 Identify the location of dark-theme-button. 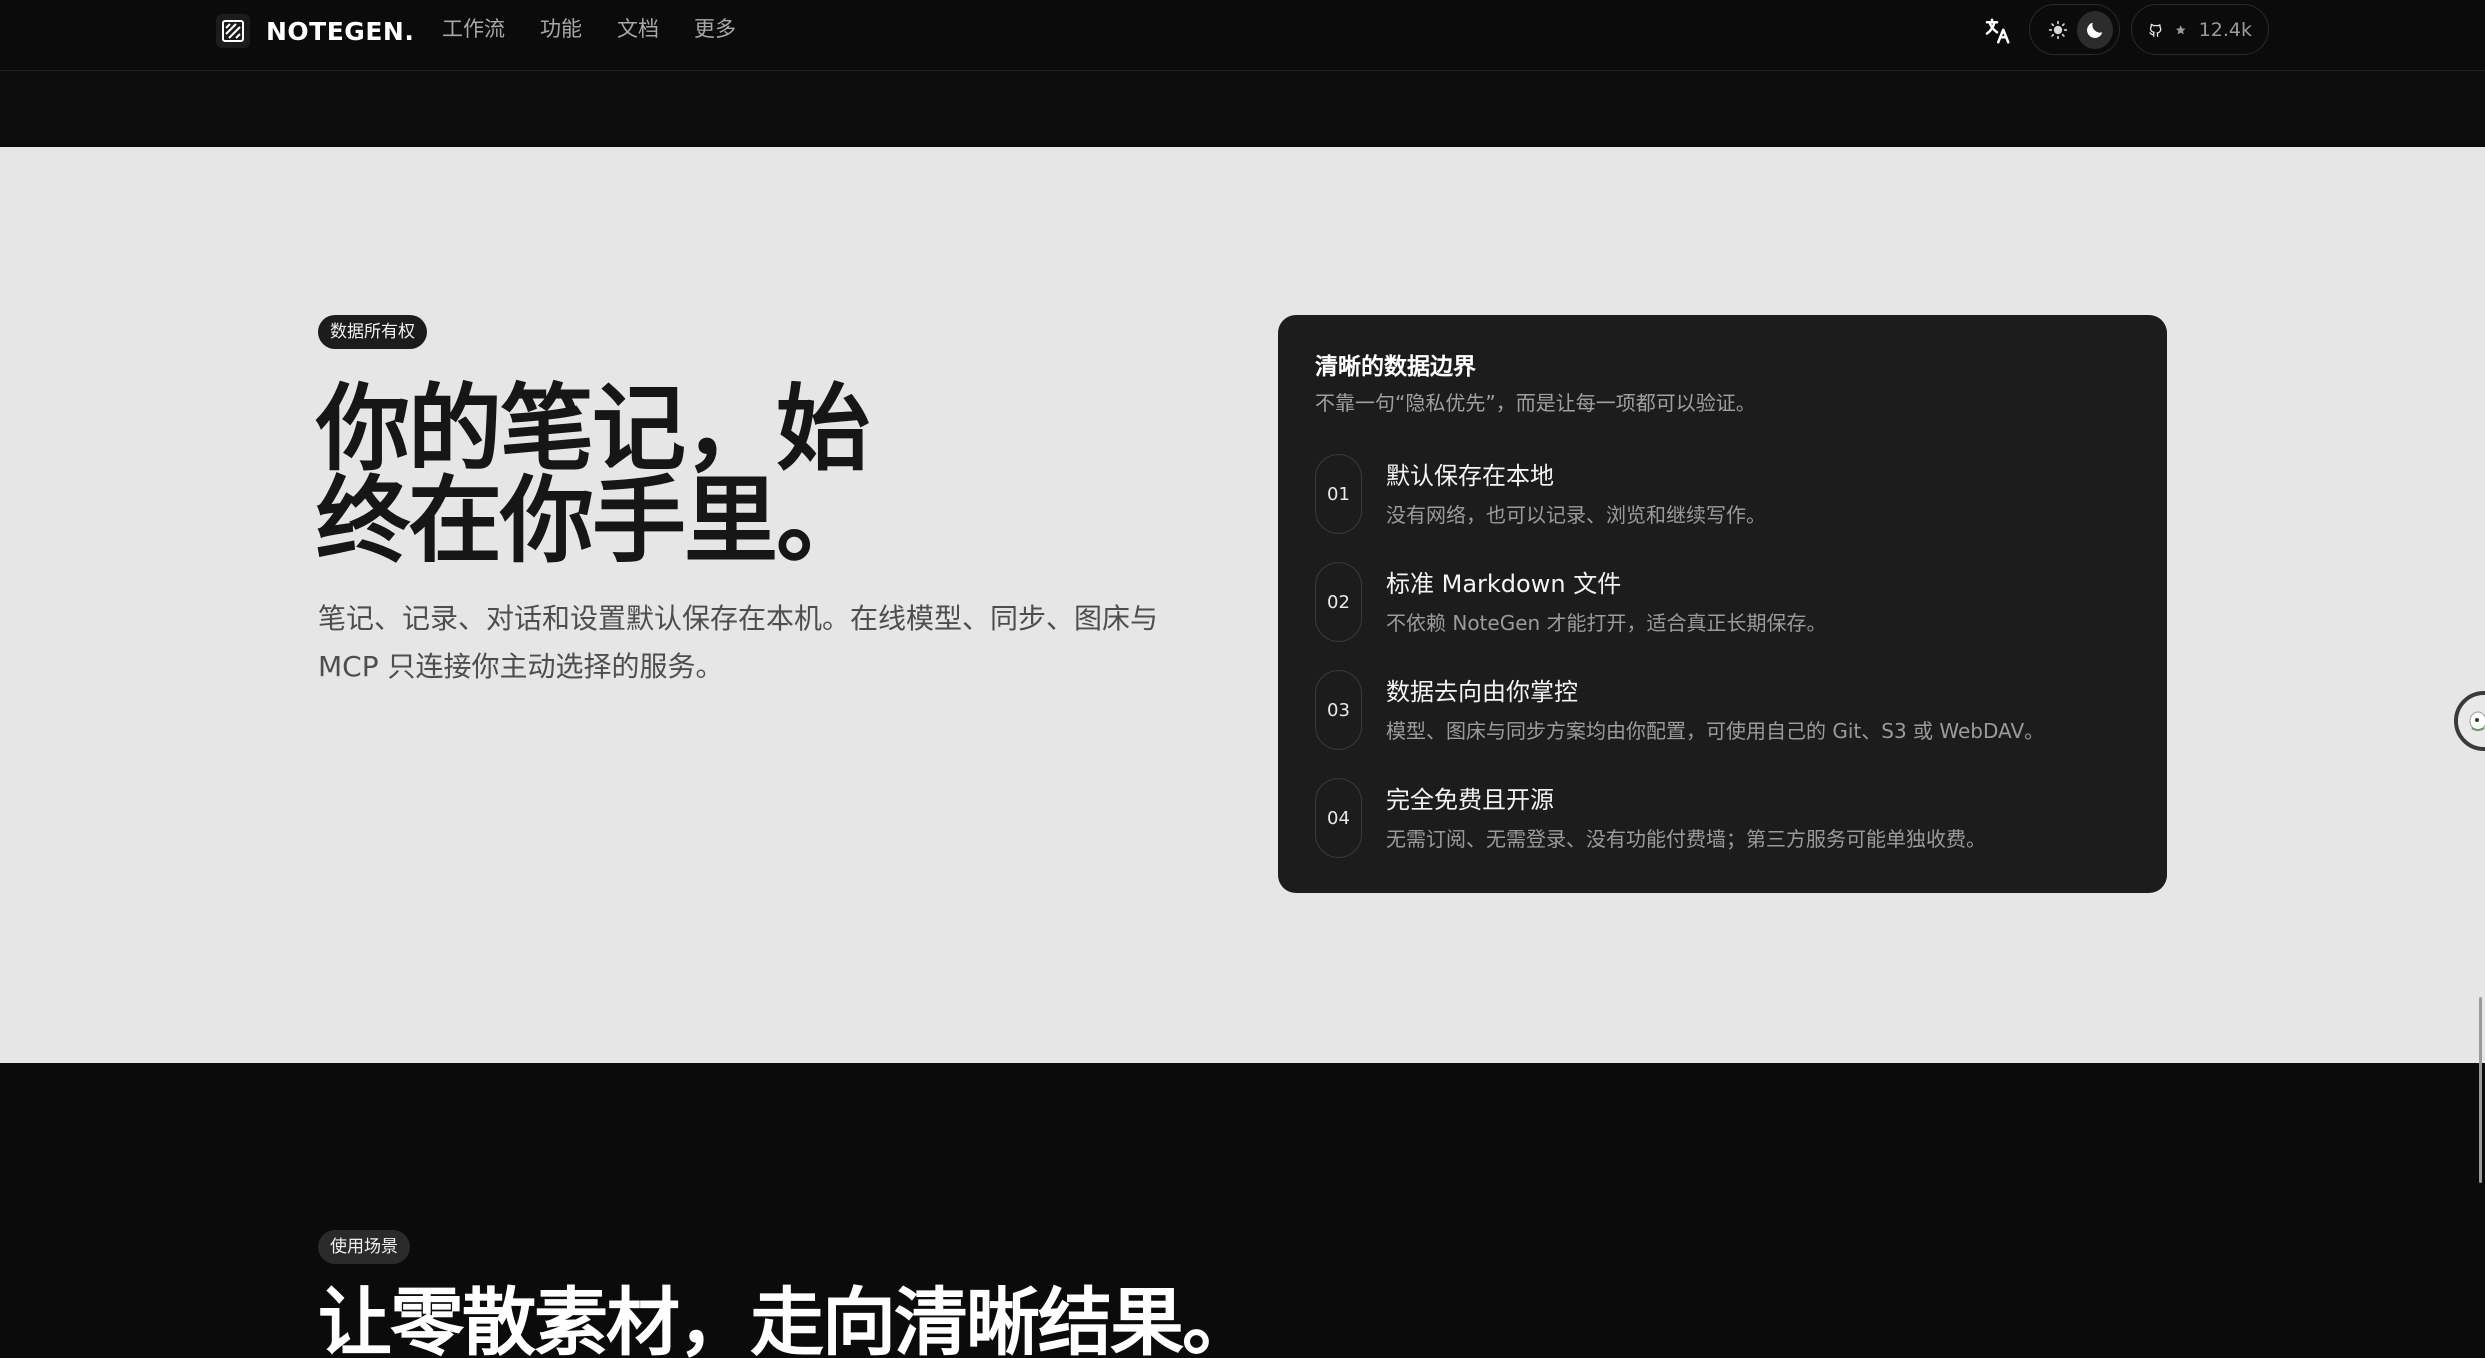
(2094, 29).